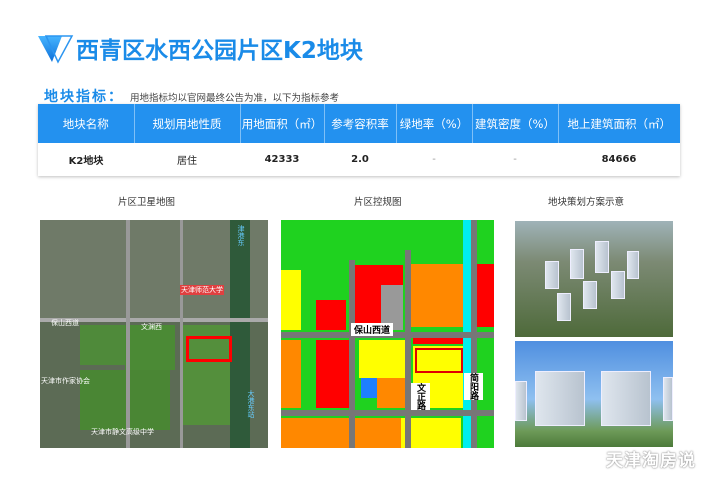 The height and width of the screenshot is (479, 719). What do you see at coordinates (282, 159) in the screenshot?
I see `cell-area: 42333` at bounding box center [282, 159].